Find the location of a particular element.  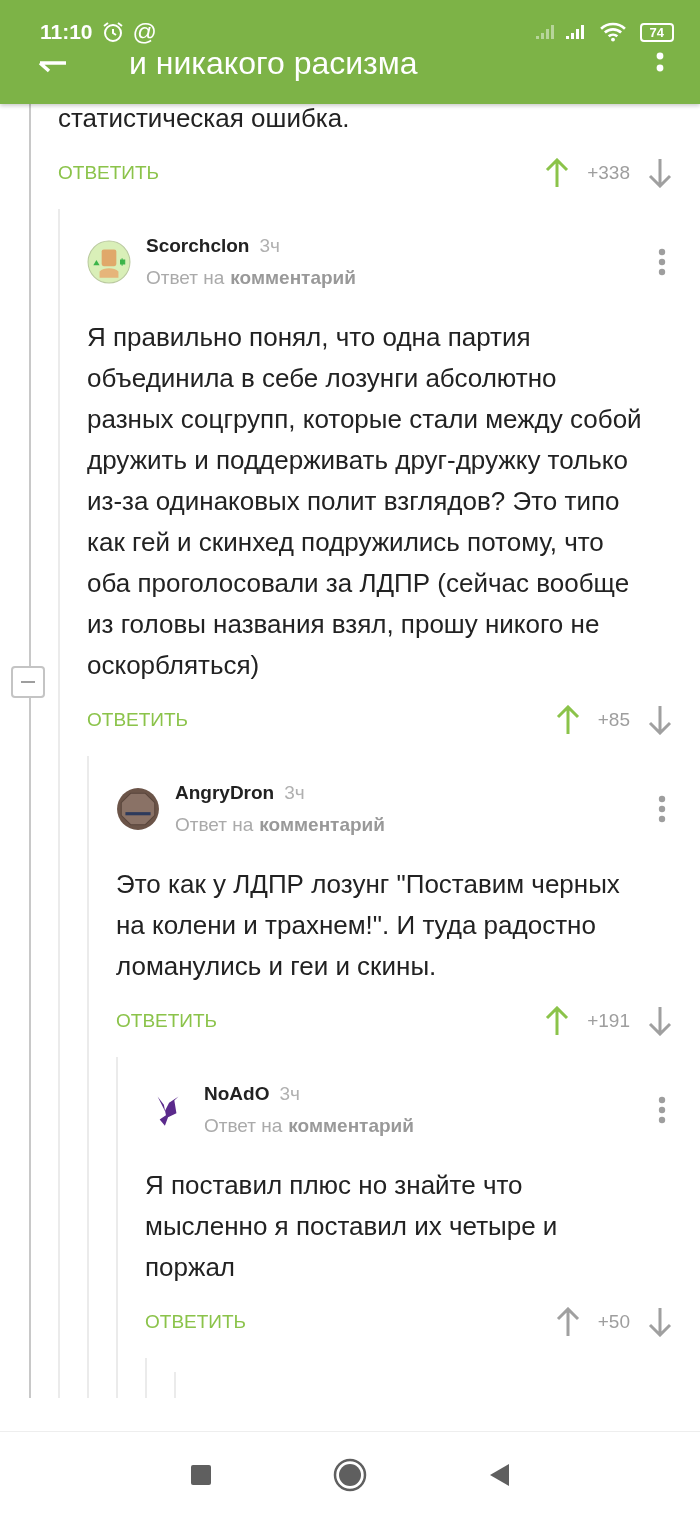

home-icon is located at coordinates (350, 1474).